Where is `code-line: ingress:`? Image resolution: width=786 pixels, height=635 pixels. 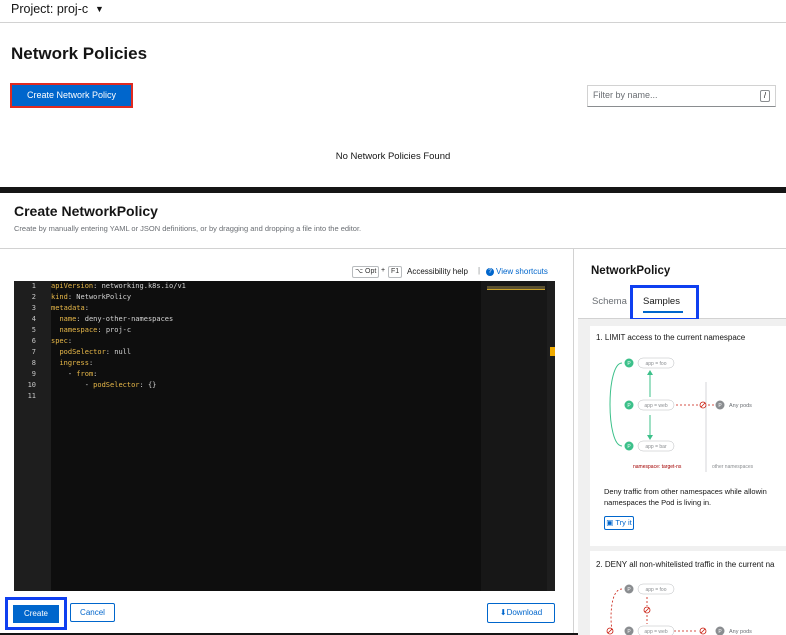 code-line: ingress: is located at coordinates (72, 363).